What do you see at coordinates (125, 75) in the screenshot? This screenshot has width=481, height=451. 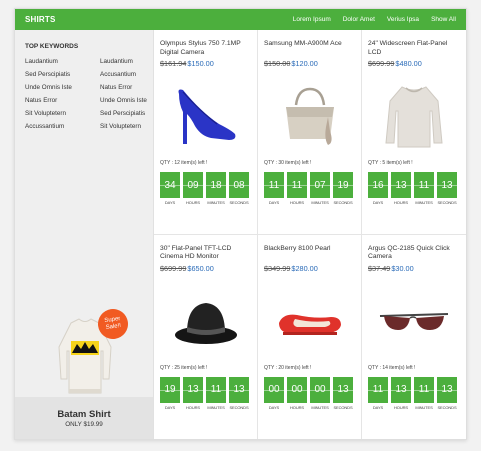 I see `keyword-link: Accusantium` at bounding box center [125, 75].